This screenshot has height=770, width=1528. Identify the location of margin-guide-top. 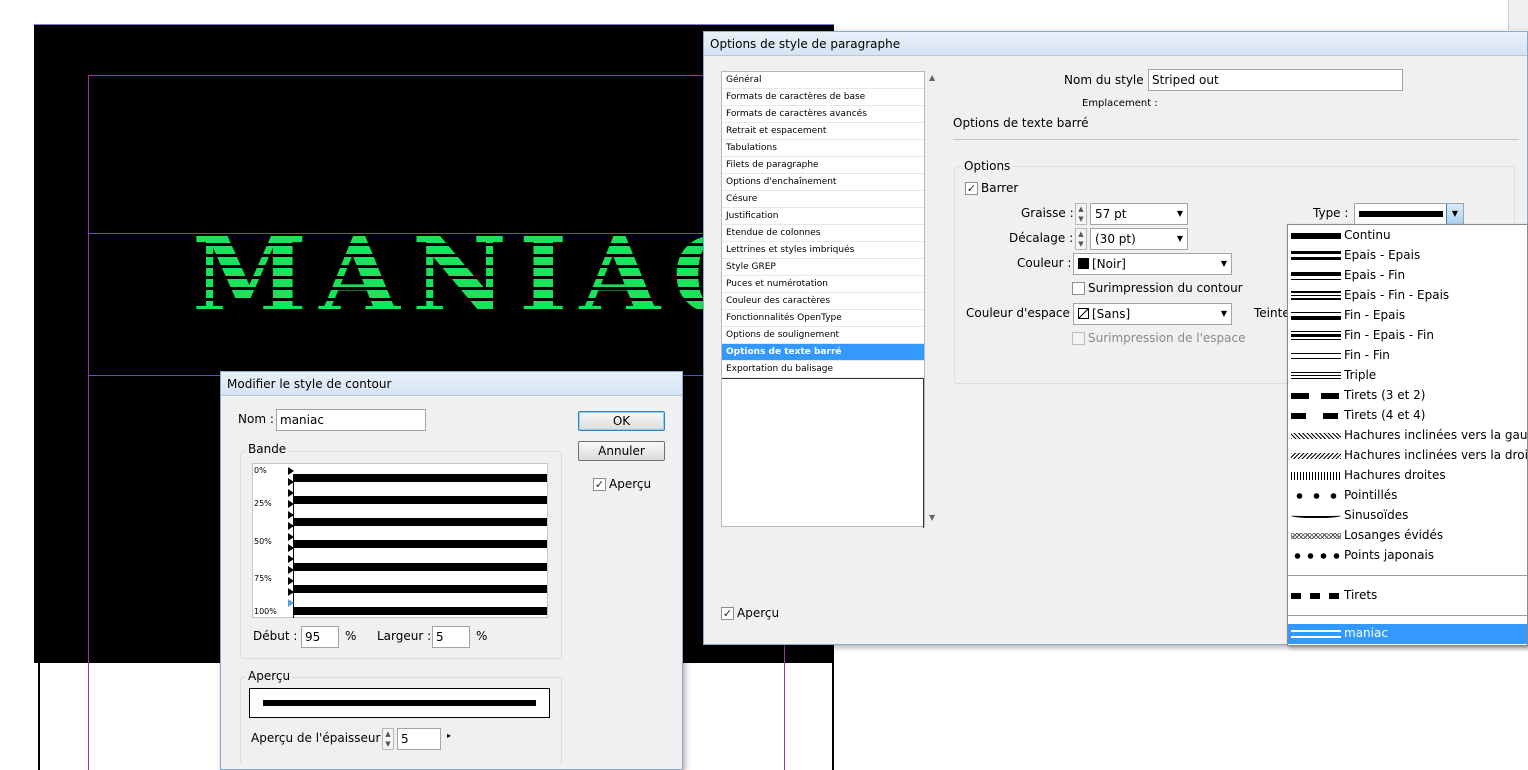
(436, 75).